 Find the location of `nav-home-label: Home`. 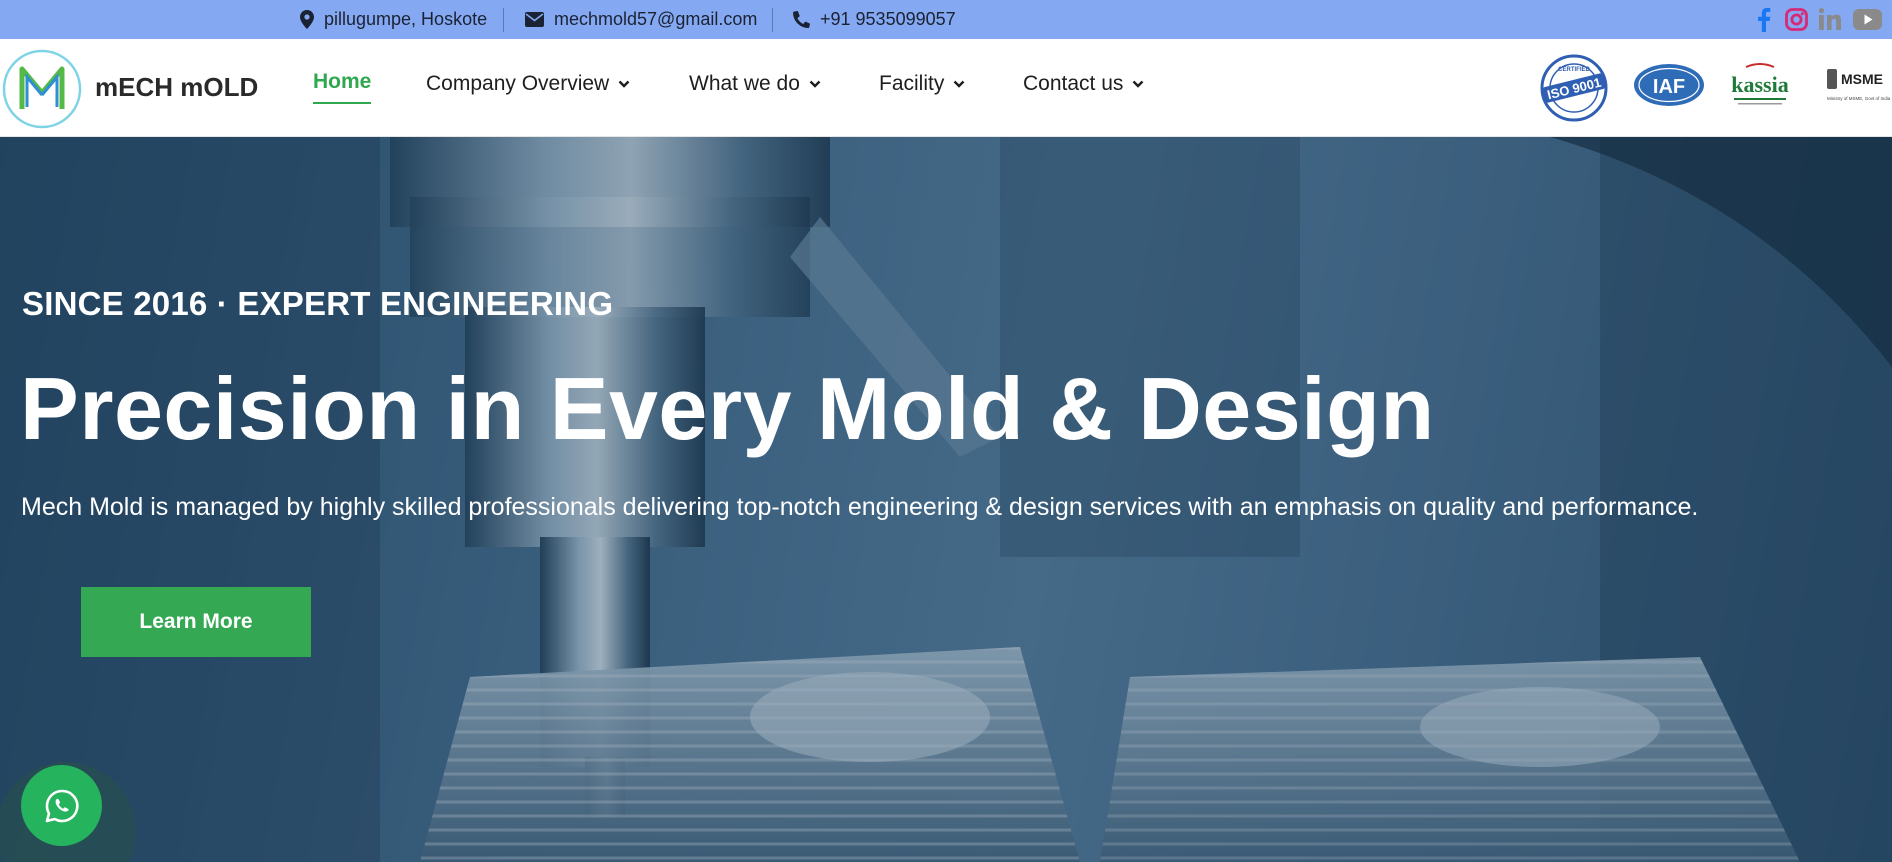

nav-home-label: Home is located at coordinates (342, 81).